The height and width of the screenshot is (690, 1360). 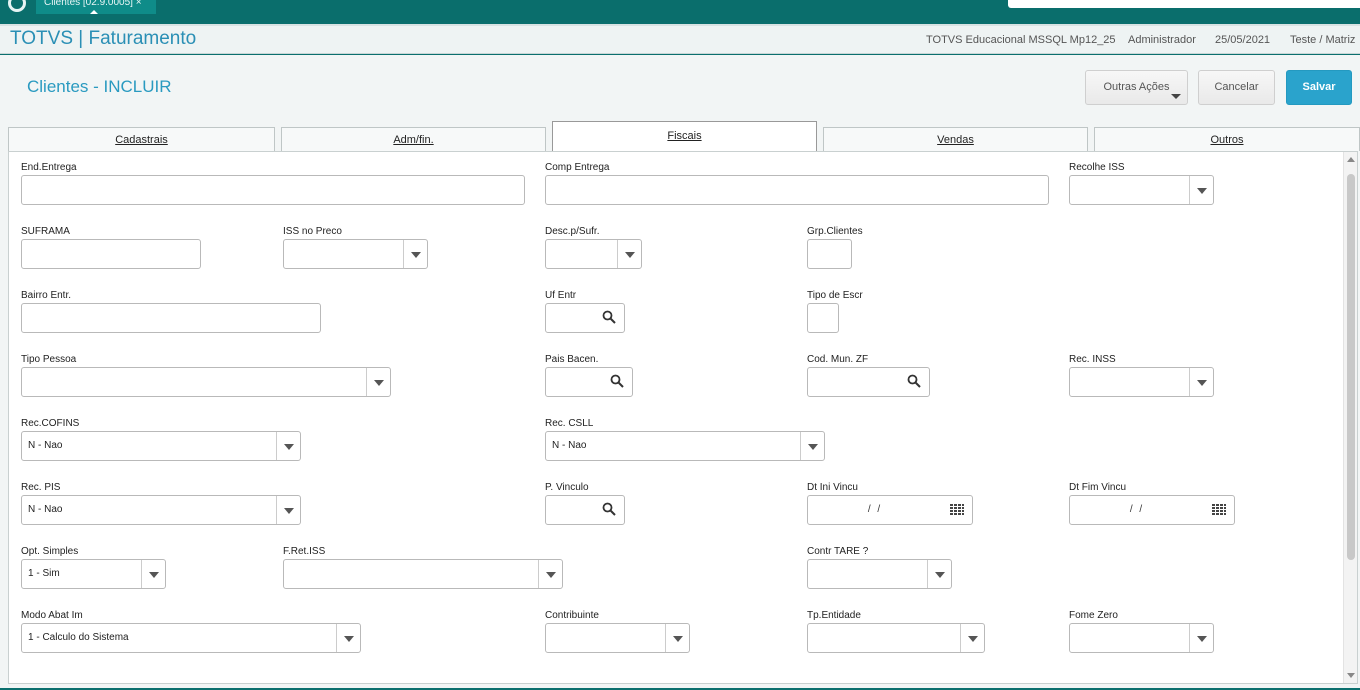 I want to click on field-label: F.Ret.ISS, so click(x=304, y=551).